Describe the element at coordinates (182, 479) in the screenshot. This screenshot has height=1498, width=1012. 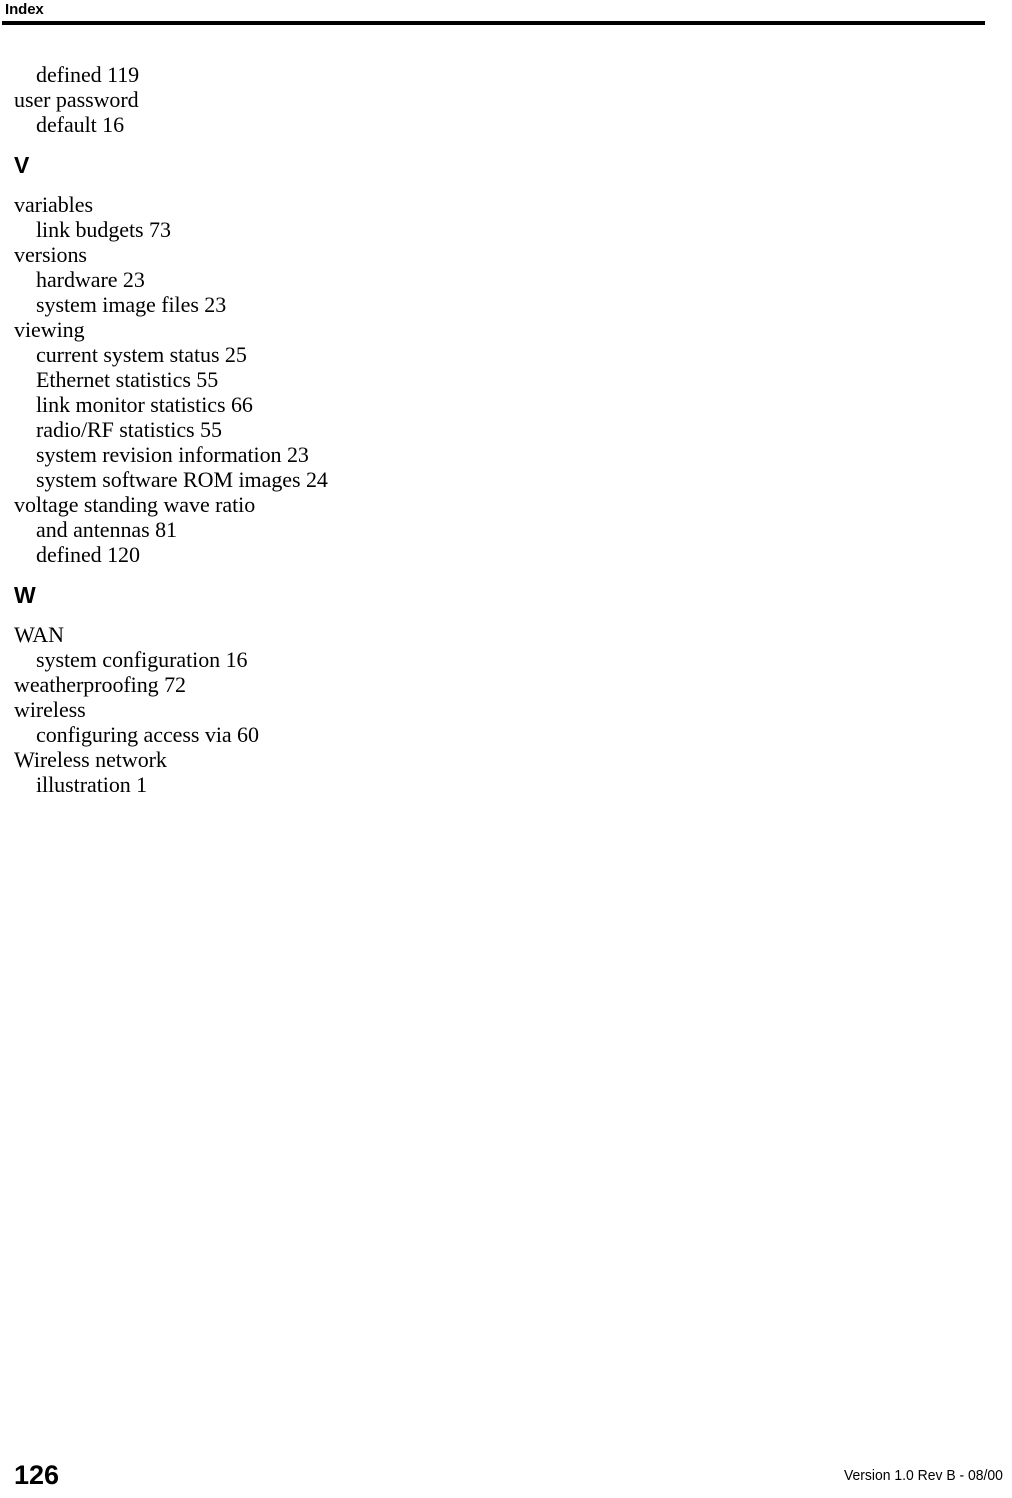
I see `index-subentry: system software ROM images 24` at that location.